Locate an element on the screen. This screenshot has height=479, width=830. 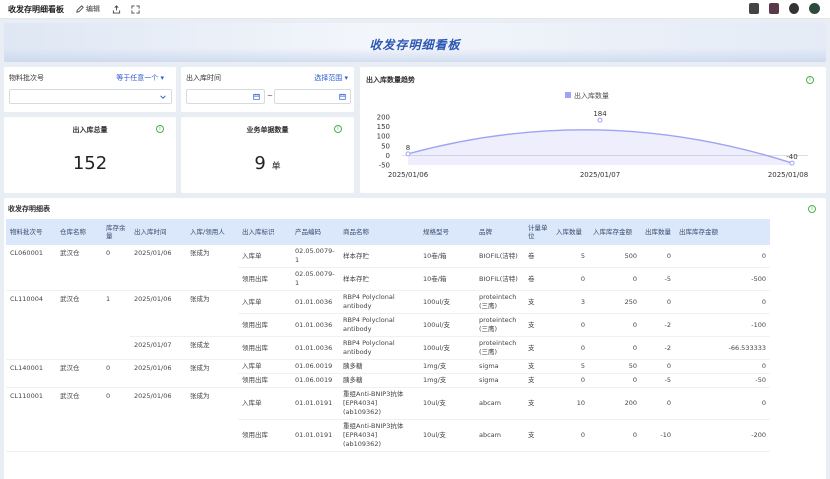
column-header: 库存余量 is located at coordinates (116, 232).